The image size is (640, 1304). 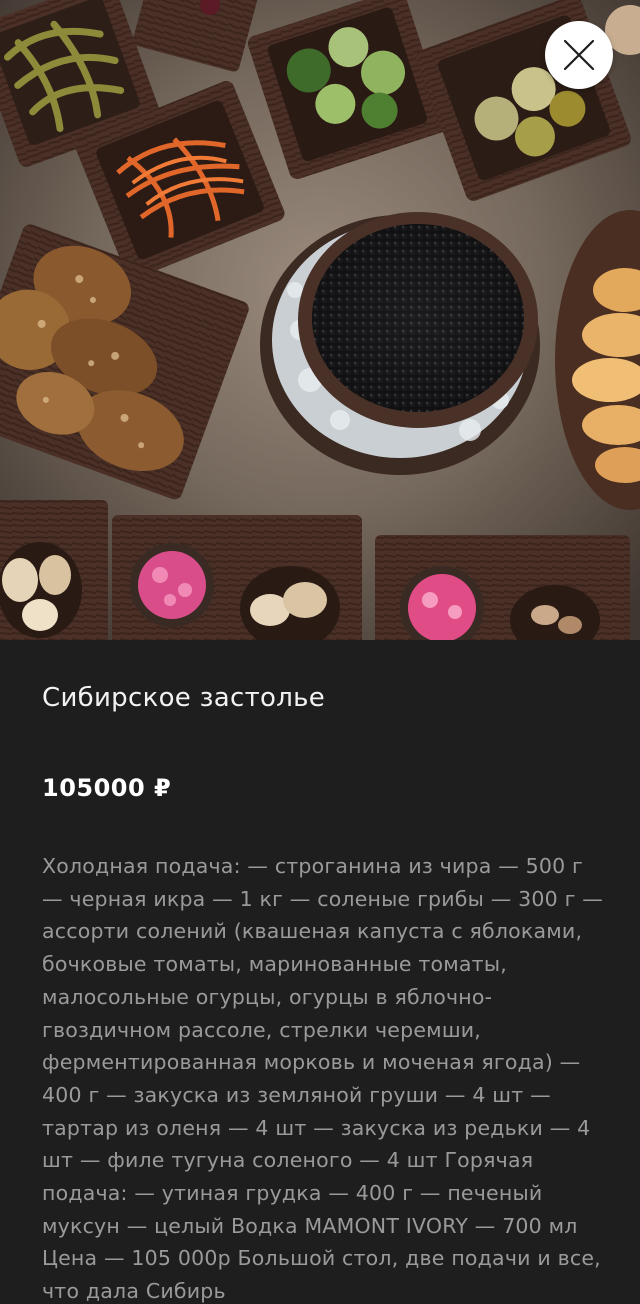 I want to click on product-title: Сибирское застолье, so click(x=184, y=698).